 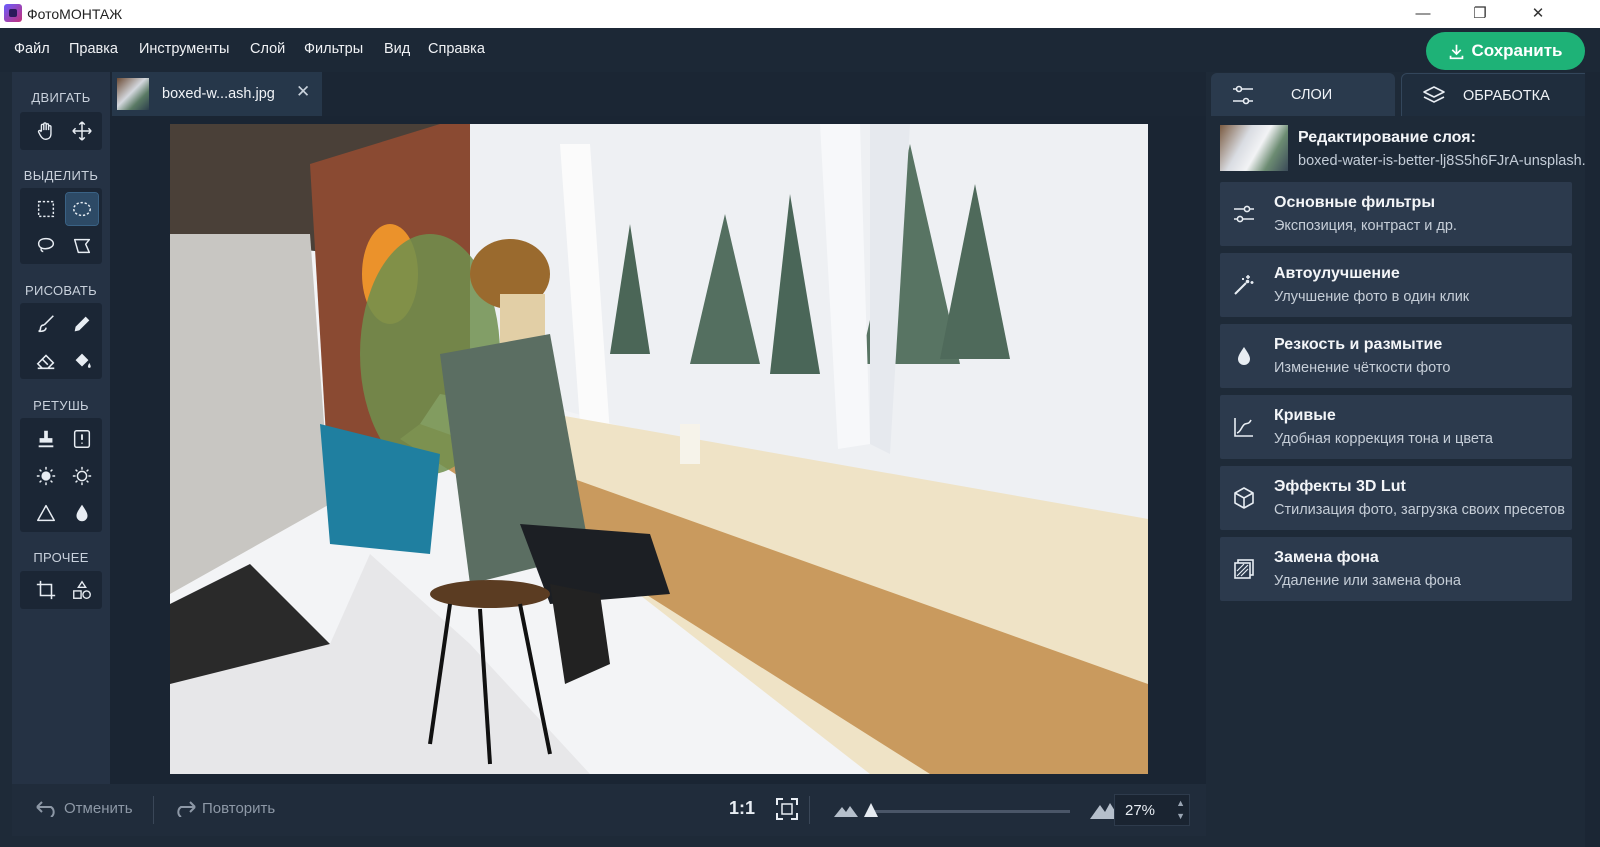 What do you see at coordinates (1358, 344) in the screenshot?
I see `tool-card-title: Резкость и размытие` at bounding box center [1358, 344].